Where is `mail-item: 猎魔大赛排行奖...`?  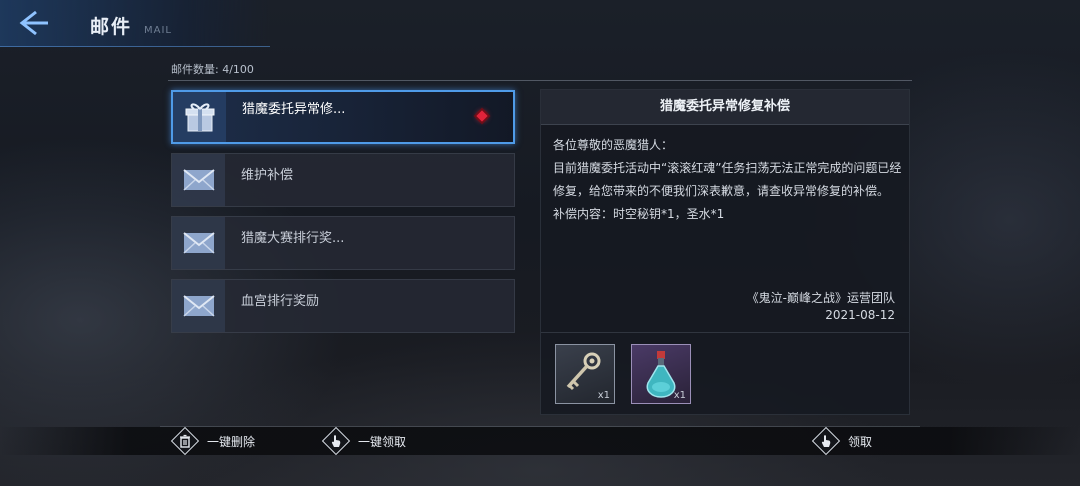
mail-item: 猎魔大赛排行奖... is located at coordinates (343, 243).